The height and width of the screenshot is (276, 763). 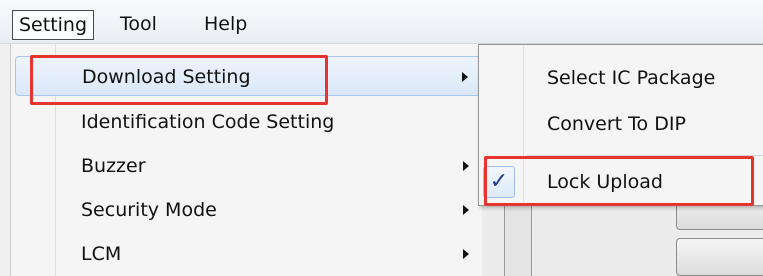 What do you see at coordinates (631, 78) in the screenshot?
I see `submenu-item-label: Select IC Package` at bounding box center [631, 78].